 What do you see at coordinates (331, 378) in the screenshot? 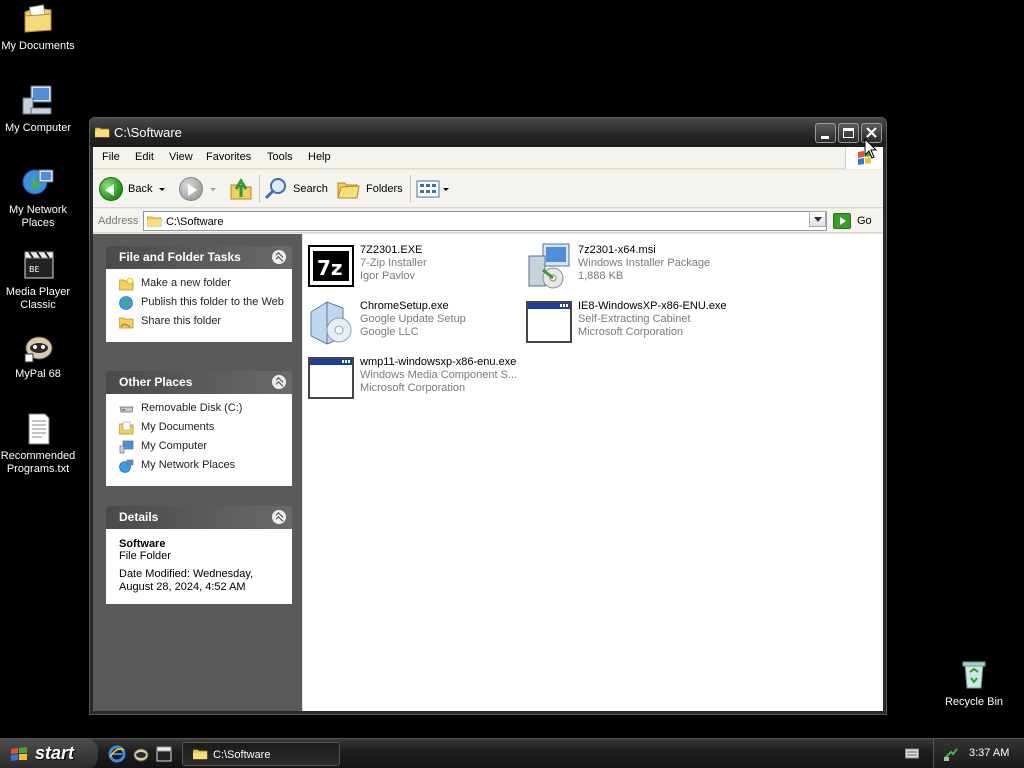
I see `app-window-icon` at bounding box center [331, 378].